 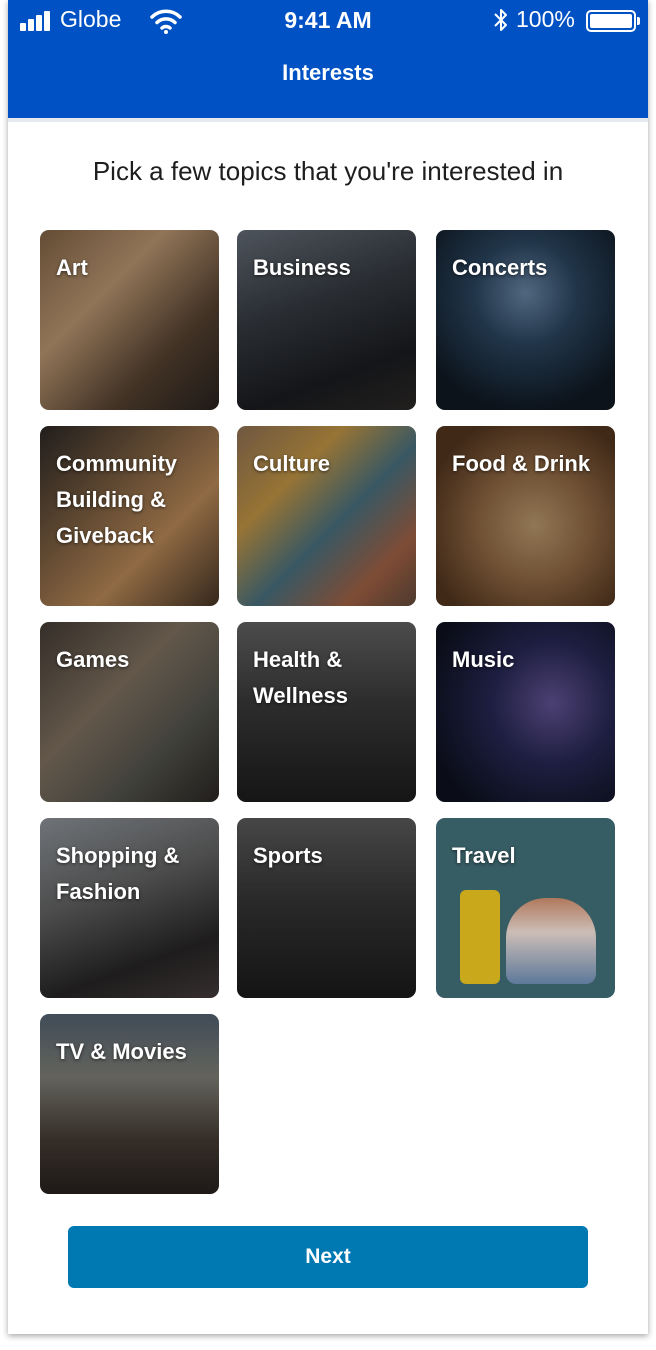 I want to click on header-divider, so click(x=328, y=120).